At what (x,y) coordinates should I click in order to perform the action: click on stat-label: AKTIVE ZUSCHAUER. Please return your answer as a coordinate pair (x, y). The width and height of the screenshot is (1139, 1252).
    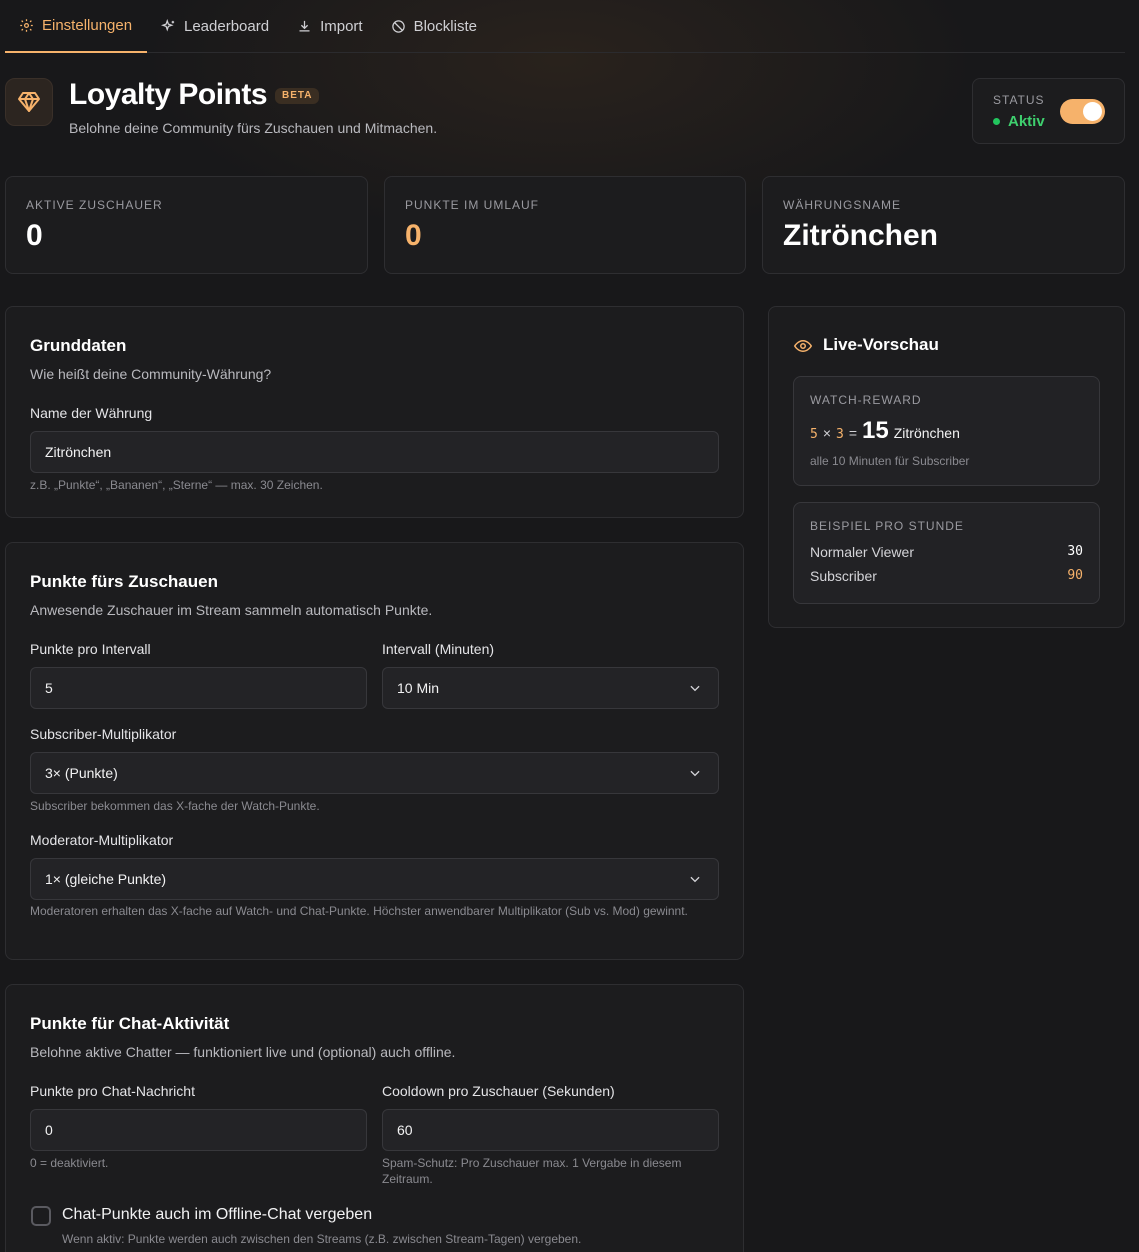
    Looking at the image, I should click on (94, 205).